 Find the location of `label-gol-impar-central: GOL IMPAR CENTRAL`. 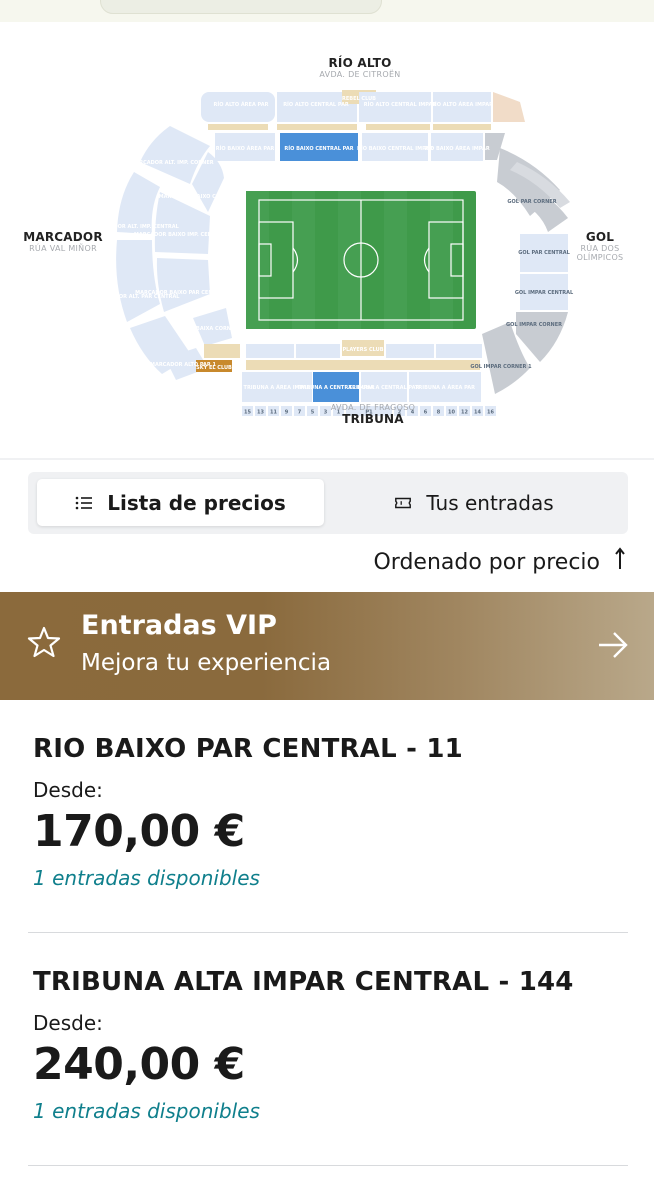

label-gol-impar-central: GOL IMPAR CENTRAL is located at coordinates (544, 293).